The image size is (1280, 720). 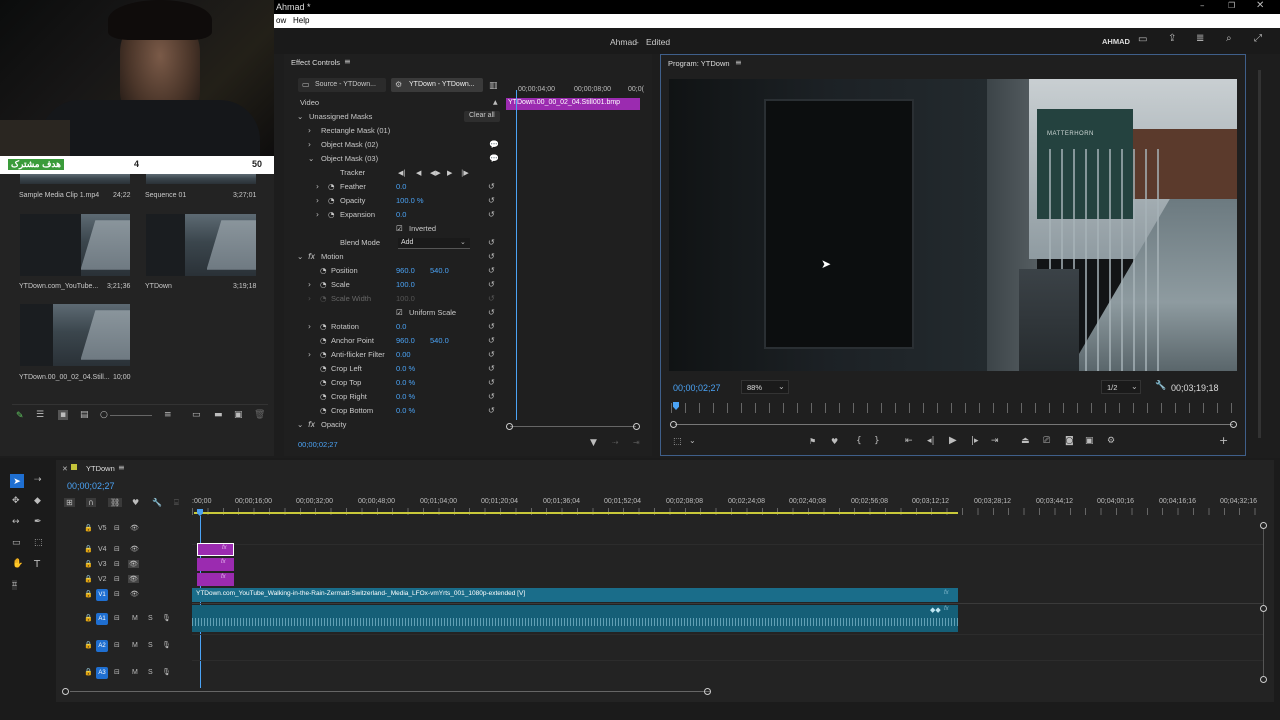 What do you see at coordinates (410, 201) in the screenshot?
I see `opacity-value: 100.0 %` at bounding box center [410, 201].